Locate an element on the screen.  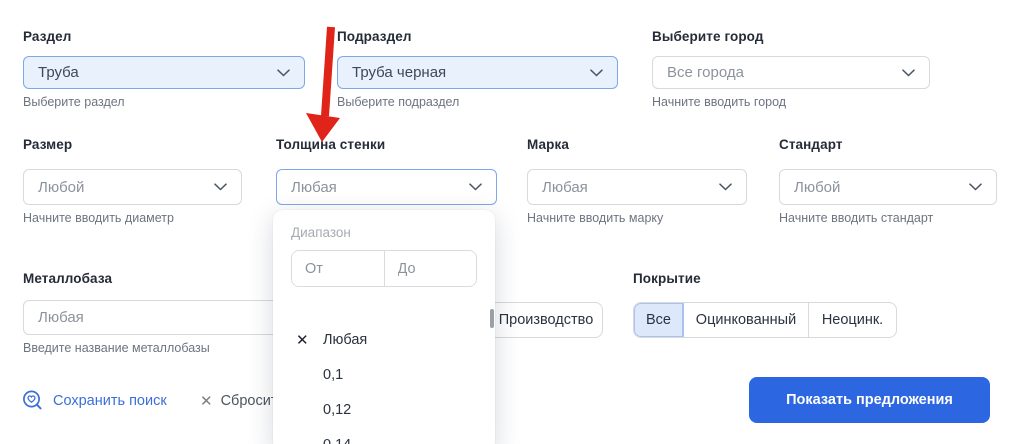
standard-helper: Начните вводить стандарт is located at coordinates (856, 218).